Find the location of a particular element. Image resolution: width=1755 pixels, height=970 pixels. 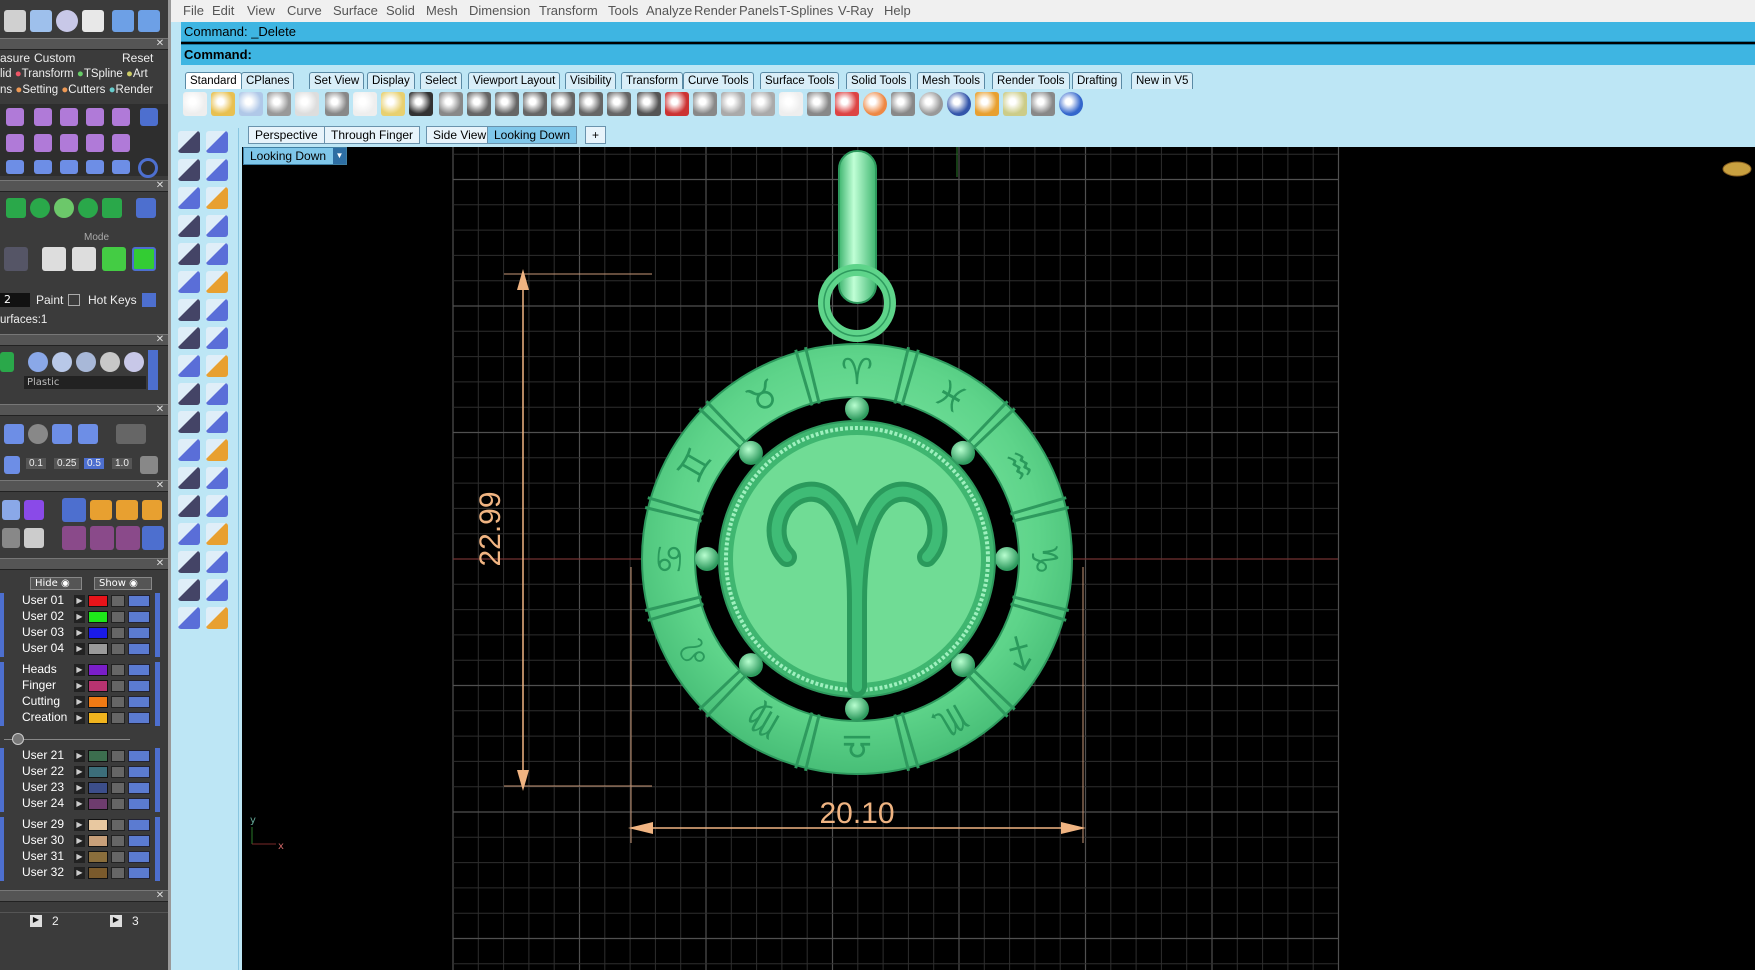

custom-tab: Custom is located at coordinates (54, 58).